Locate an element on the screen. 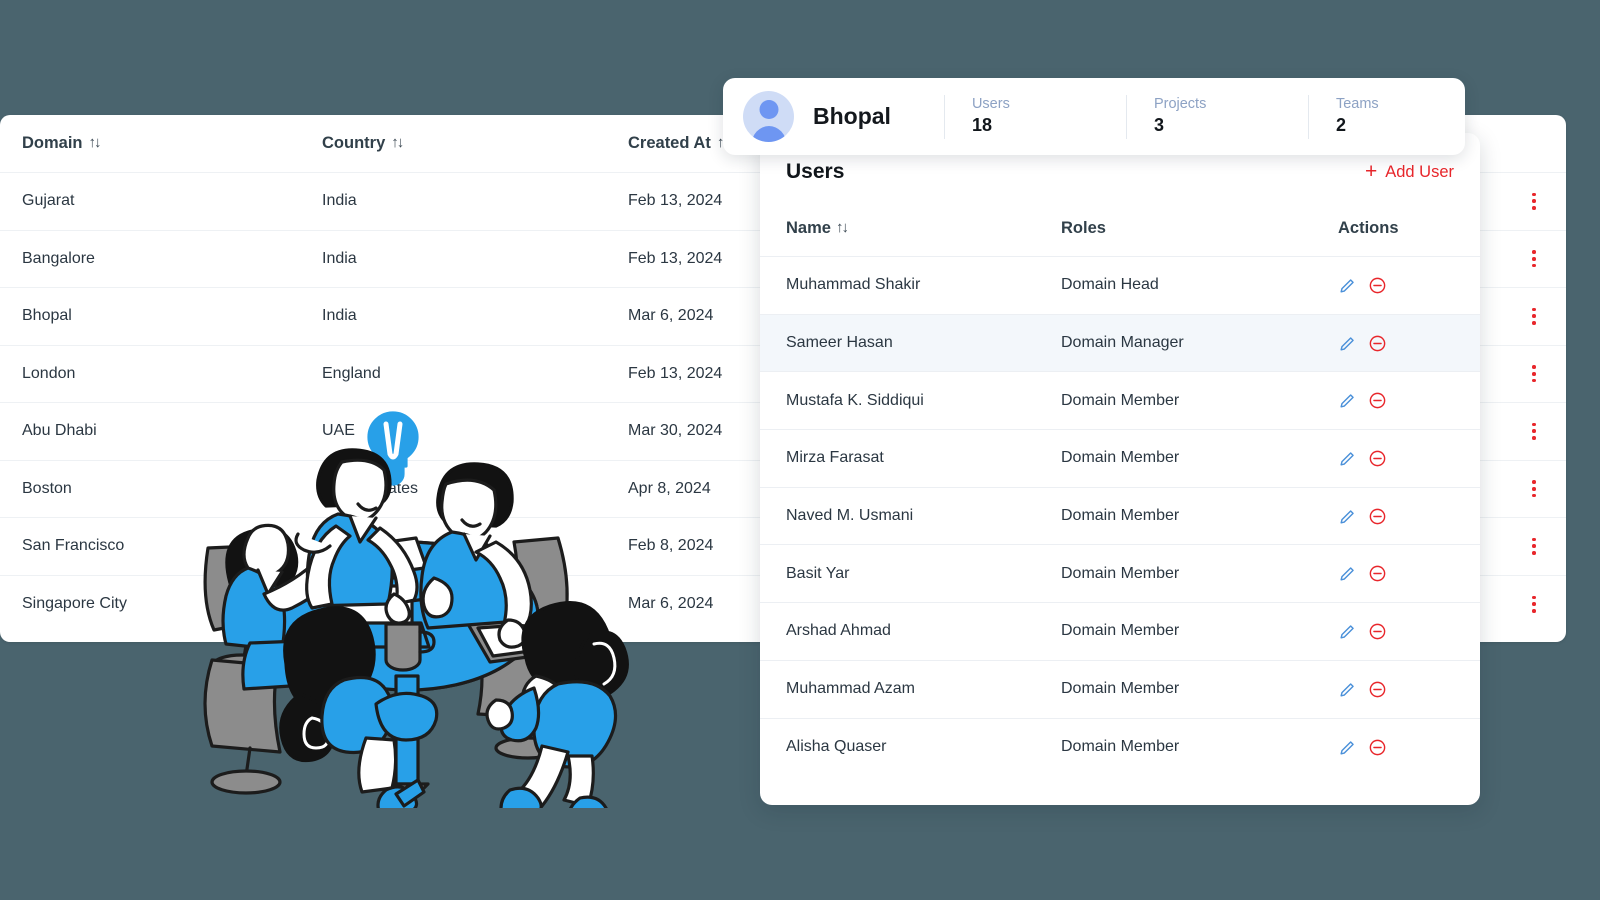 The image size is (1600, 900). domain-stat-card: Bhopal Users 18 Projects 3 Teams 2 is located at coordinates (1094, 116).